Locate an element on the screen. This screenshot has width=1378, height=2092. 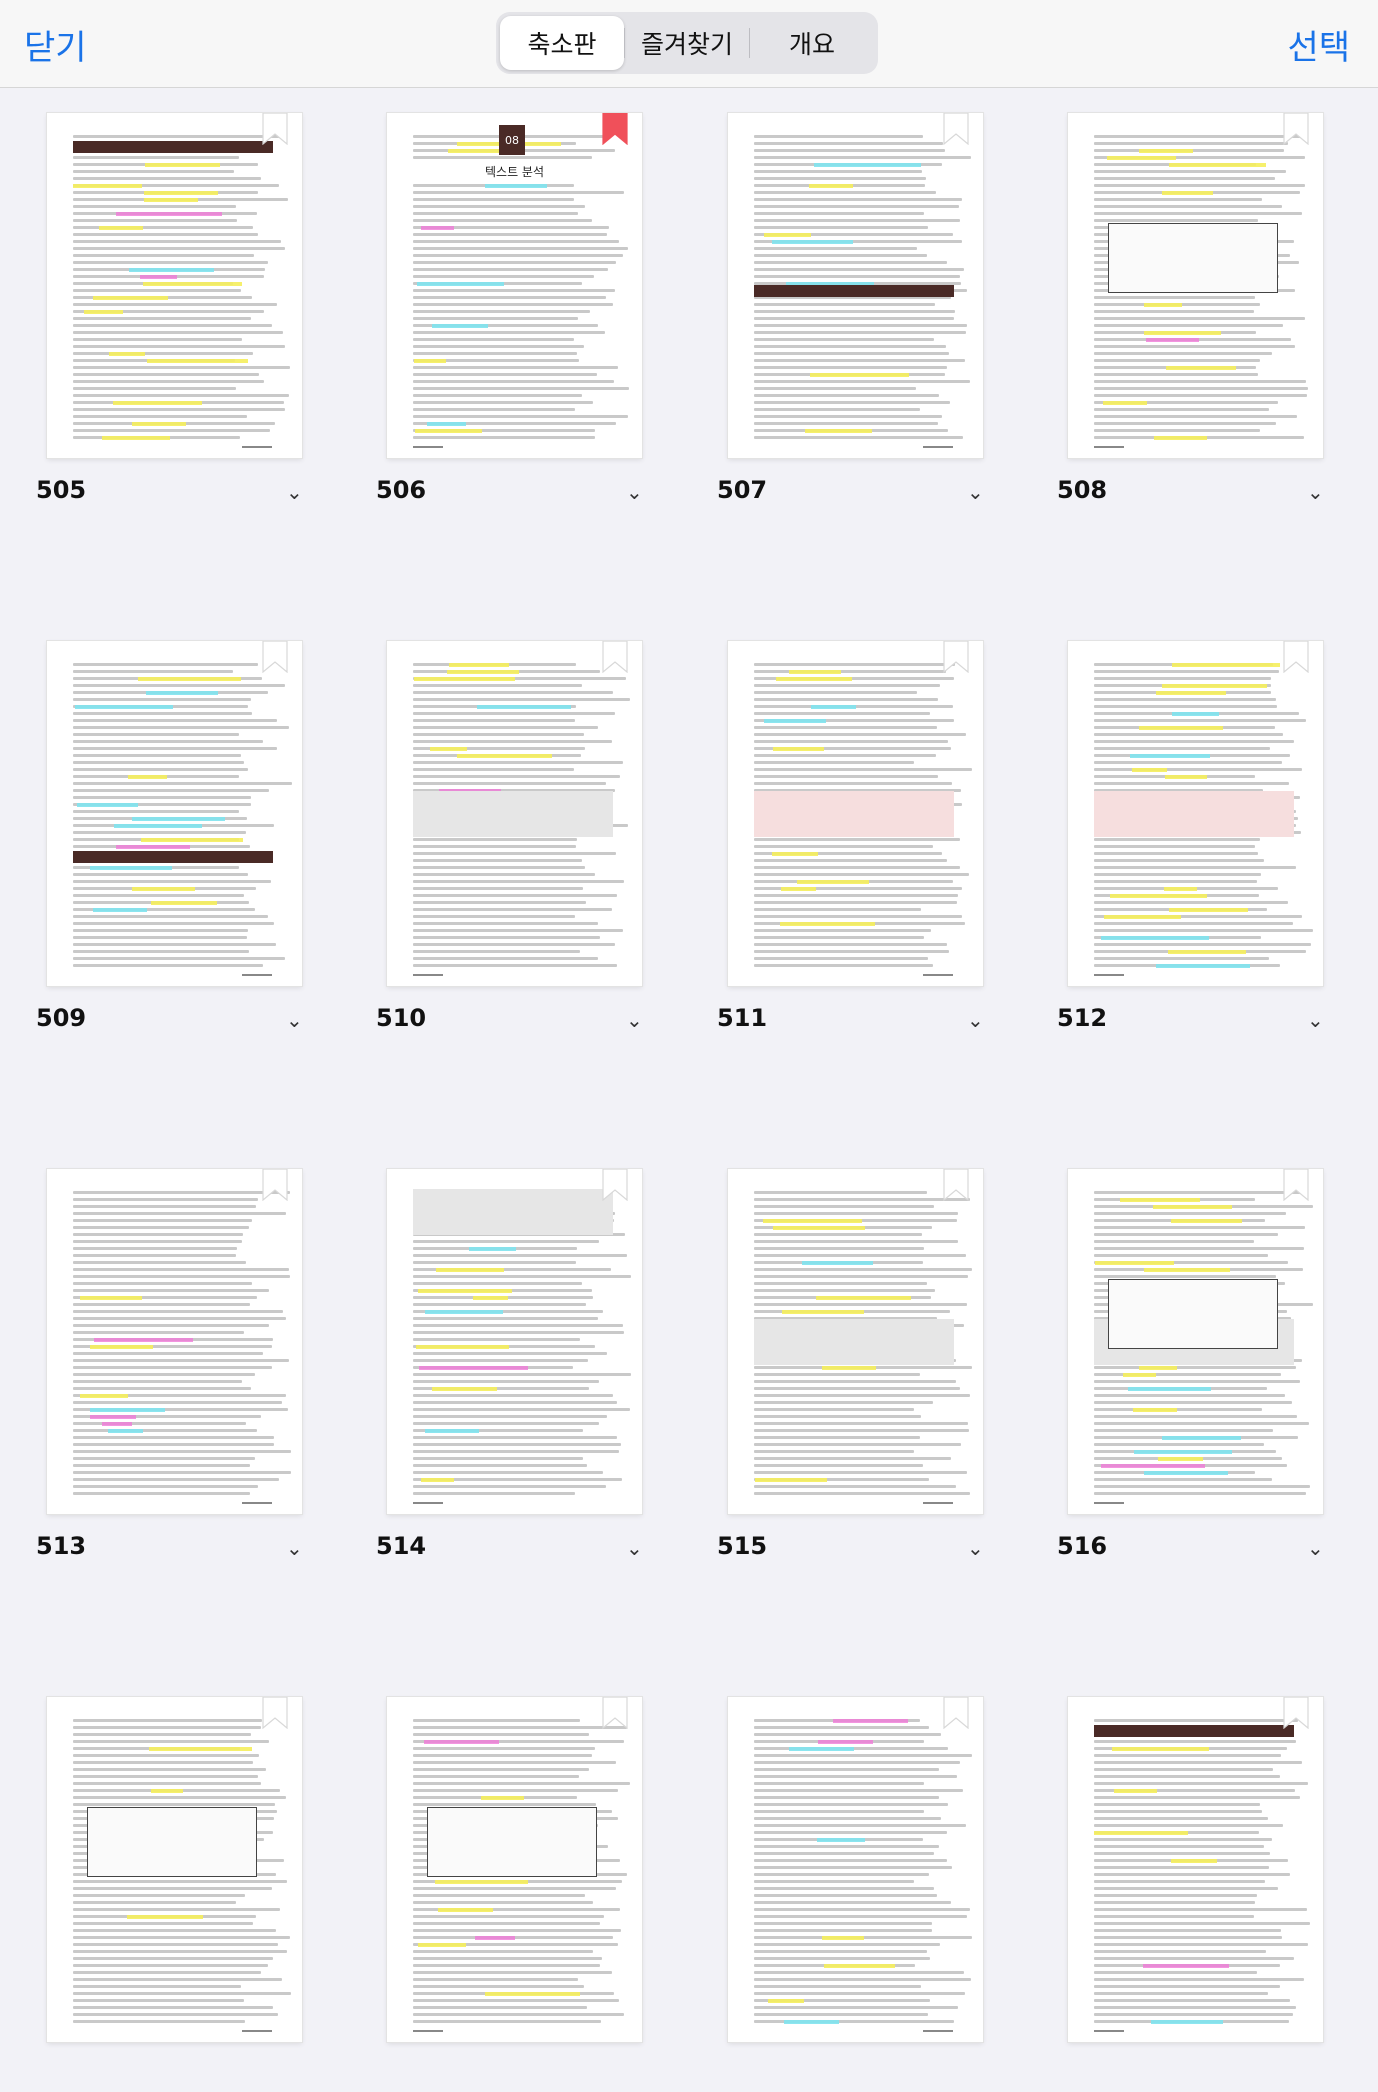
page-number-label: 510 is located at coordinates (401, 1018).